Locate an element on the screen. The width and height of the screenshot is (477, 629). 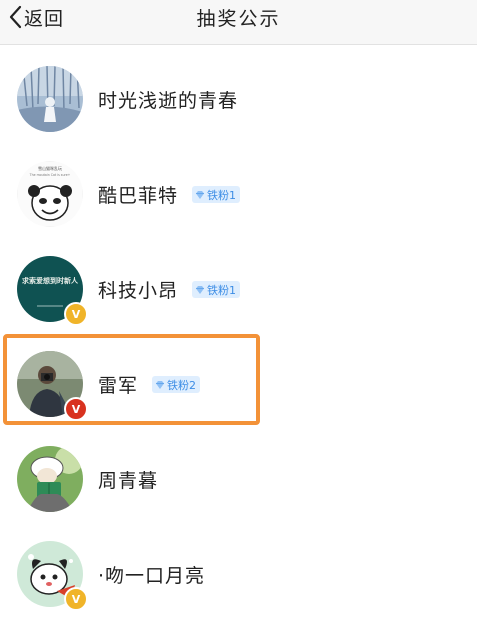
page-title: 抽奖公示 is located at coordinates (238, 19).